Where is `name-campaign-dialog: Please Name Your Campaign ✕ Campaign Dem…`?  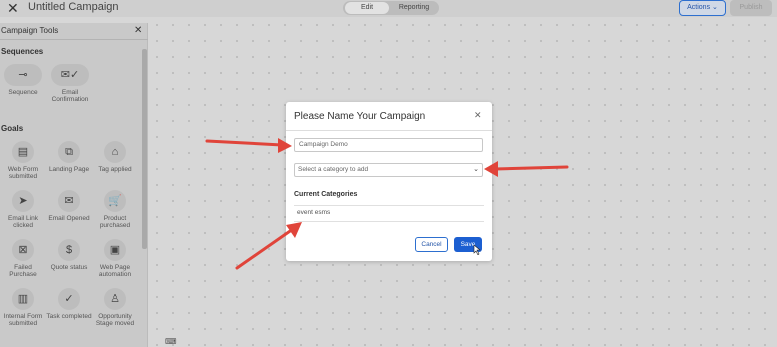 name-campaign-dialog: Please Name Your Campaign ✕ Campaign Dem… is located at coordinates (389, 181).